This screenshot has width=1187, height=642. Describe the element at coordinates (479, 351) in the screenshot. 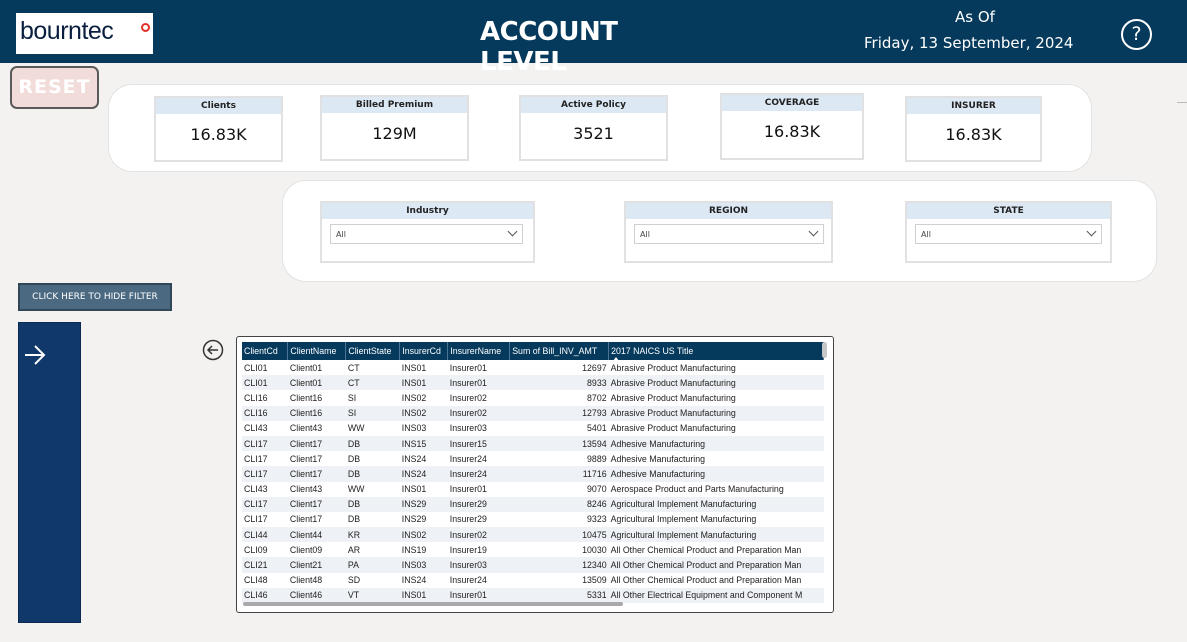

I see `column-header: InsurerName` at that location.